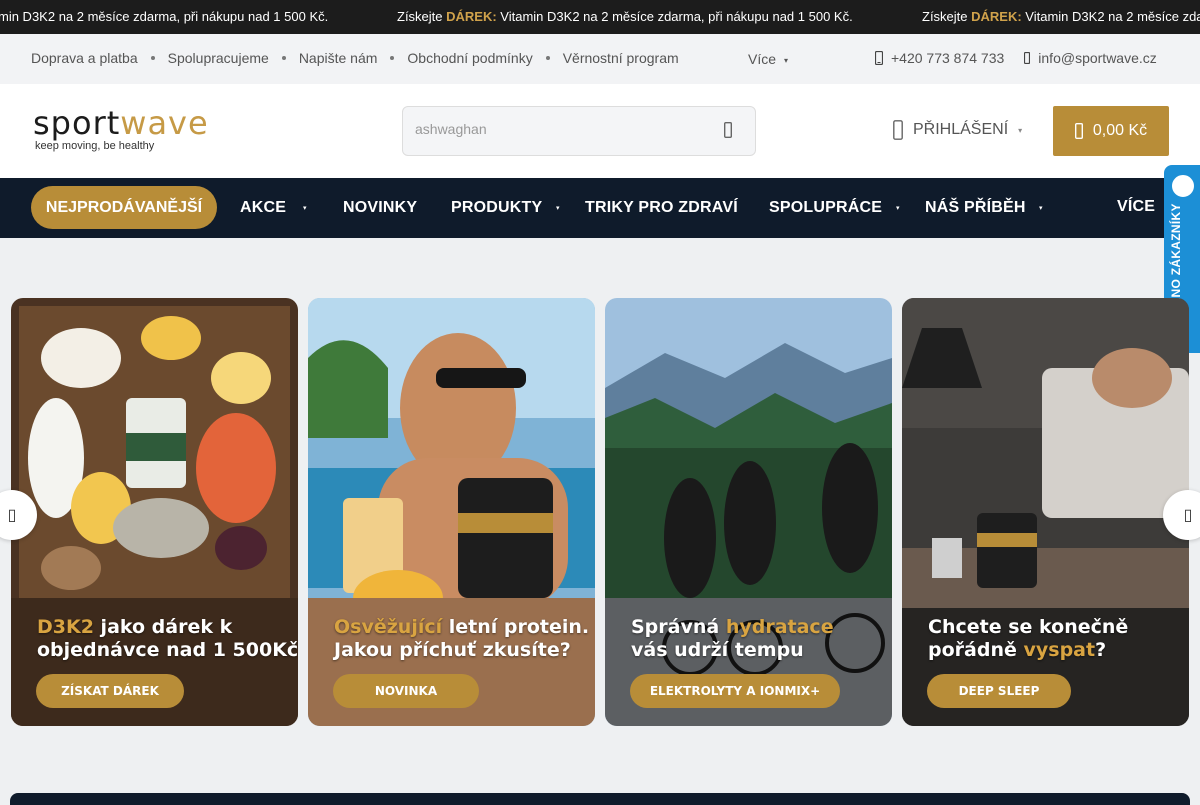 This screenshot has width=1200, height=805. Describe the element at coordinates (732, 638) in the screenshot. I see `banner-caption: Správná hydratace vás udrží tempu` at that location.